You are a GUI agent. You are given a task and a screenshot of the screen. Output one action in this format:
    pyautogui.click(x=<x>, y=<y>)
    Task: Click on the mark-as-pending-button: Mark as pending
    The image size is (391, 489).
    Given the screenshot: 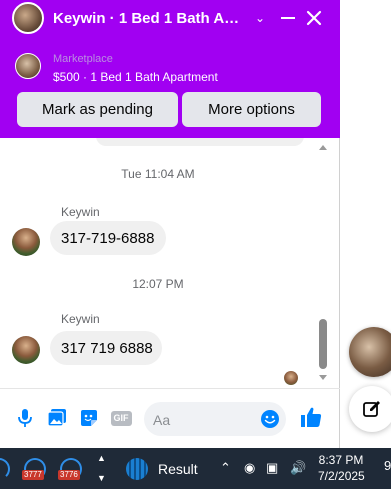 What is the action you would take?
    pyautogui.click(x=97, y=109)
    